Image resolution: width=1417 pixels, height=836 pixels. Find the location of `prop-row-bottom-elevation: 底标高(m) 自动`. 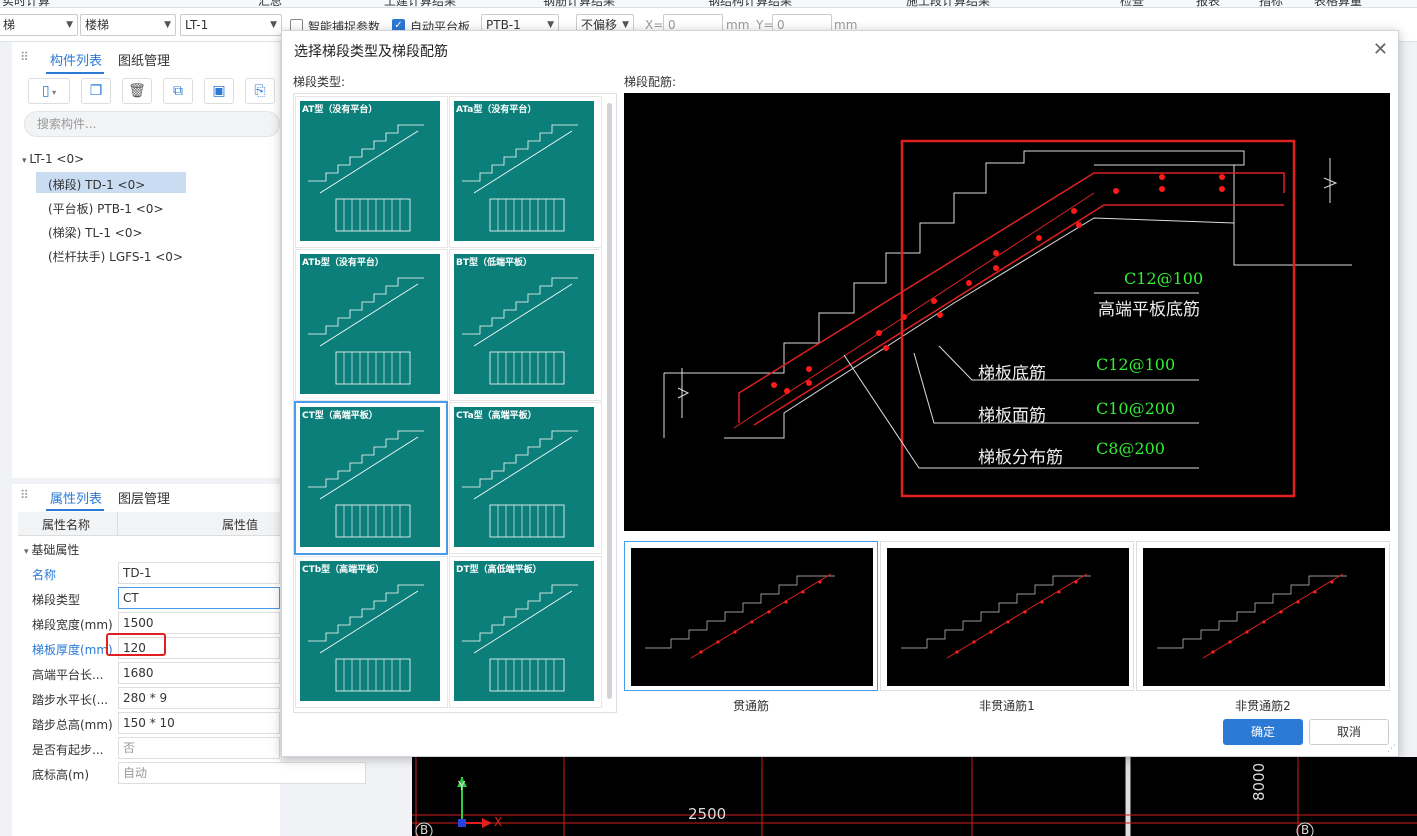

prop-row-bottom-elevation: 底标高(m) 自动 is located at coordinates (192, 774).